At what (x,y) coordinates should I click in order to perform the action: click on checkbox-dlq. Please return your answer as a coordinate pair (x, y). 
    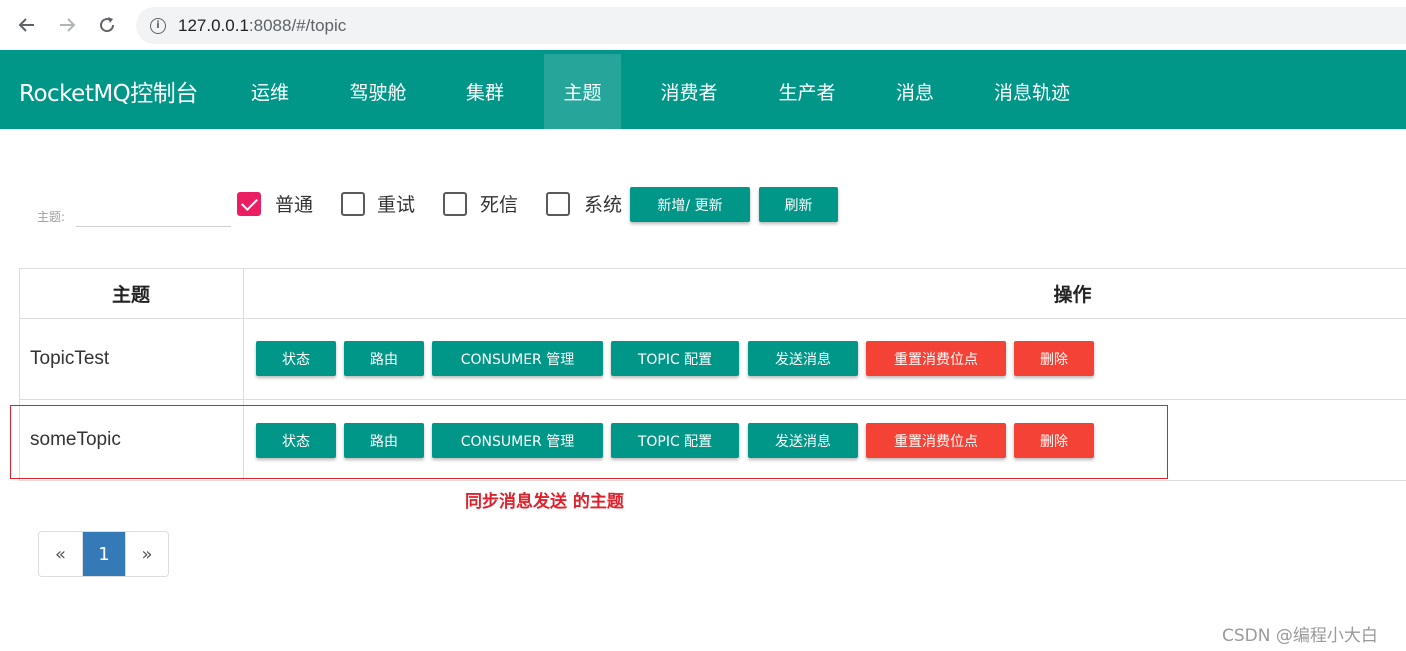
    Looking at the image, I should click on (455, 204).